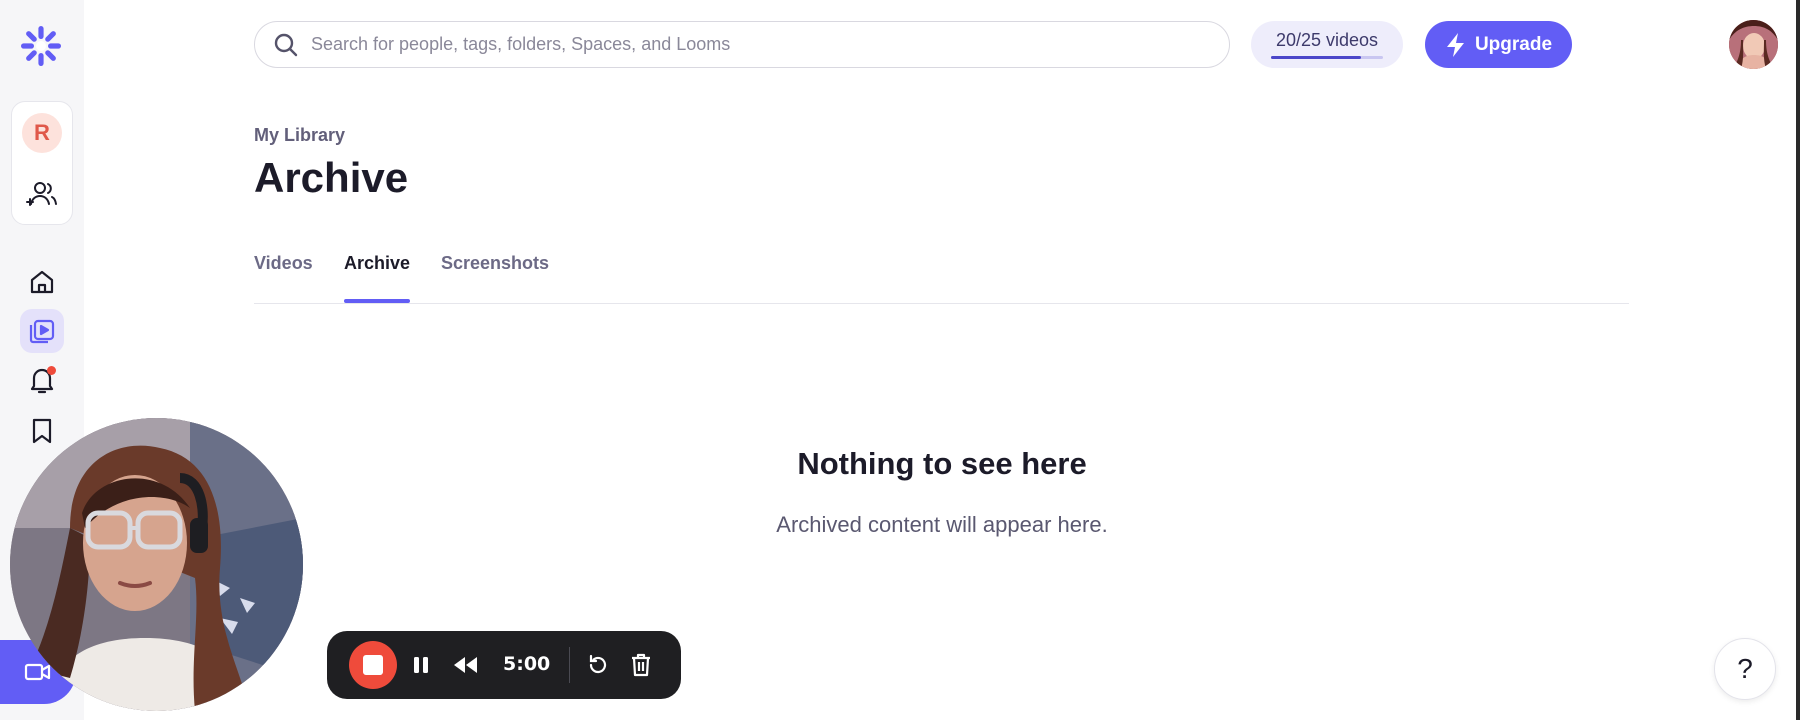  What do you see at coordinates (283, 273) in the screenshot?
I see `tab-videos: Videos` at bounding box center [283, 273].